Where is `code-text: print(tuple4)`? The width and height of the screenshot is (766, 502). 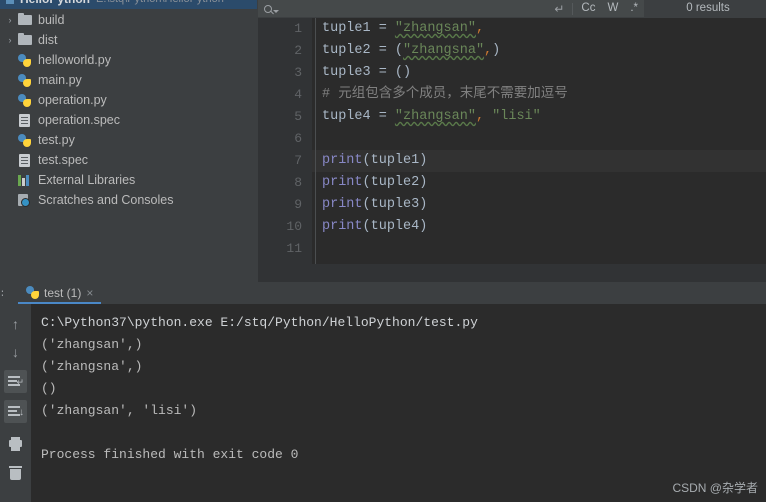
code-text: print(tuple4) is located at coordinates (374, 227).